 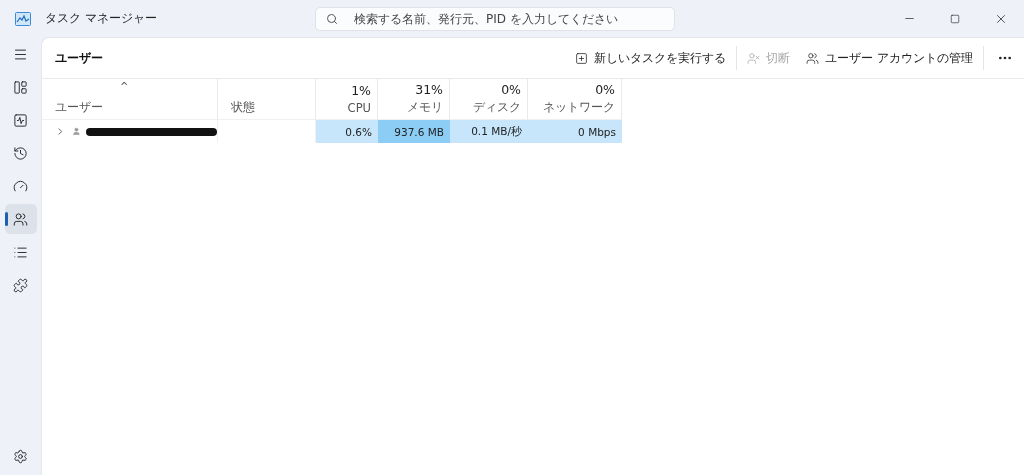 What do you see at coordinates (889, 58) in the screenshot?
I see `toolbar-button: ユーザー アカウントの管理` at bounding box center [889, 58].